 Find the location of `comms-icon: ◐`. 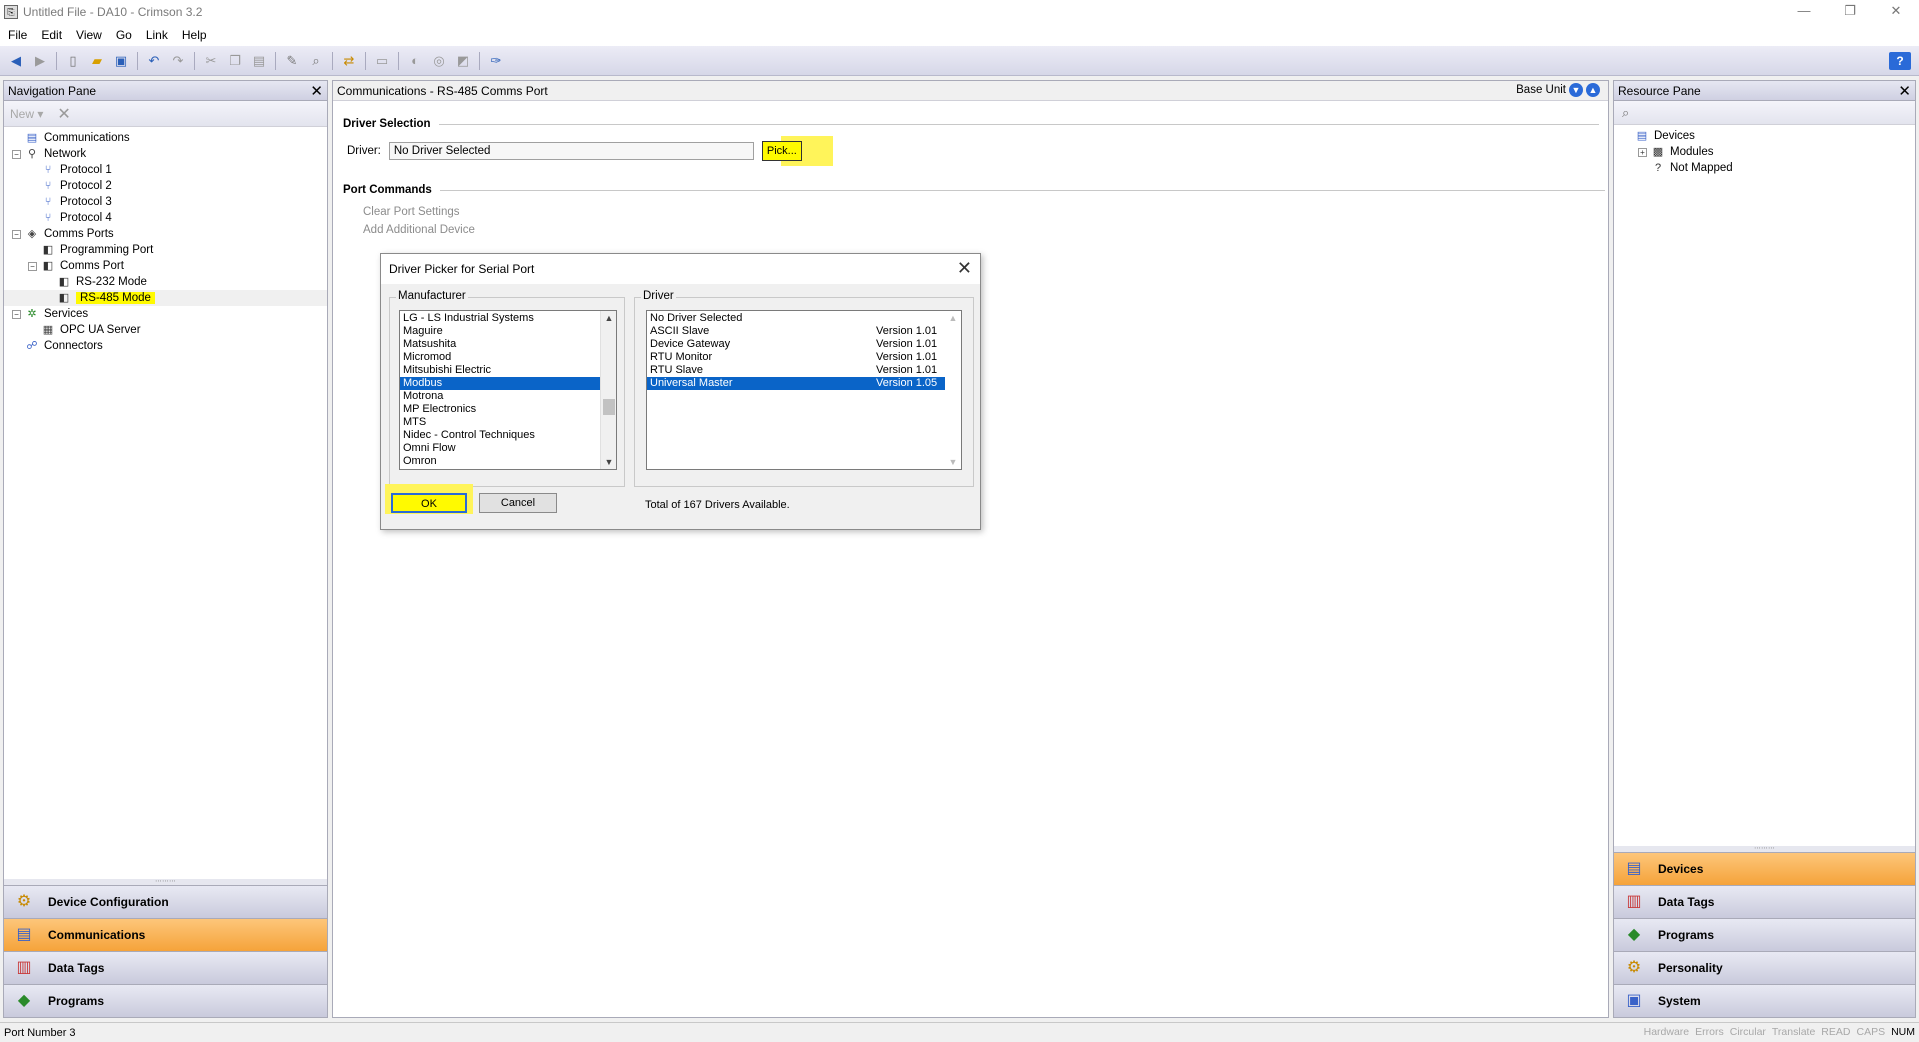

comms-icon: ◐ is located at coordinates (415, 61).